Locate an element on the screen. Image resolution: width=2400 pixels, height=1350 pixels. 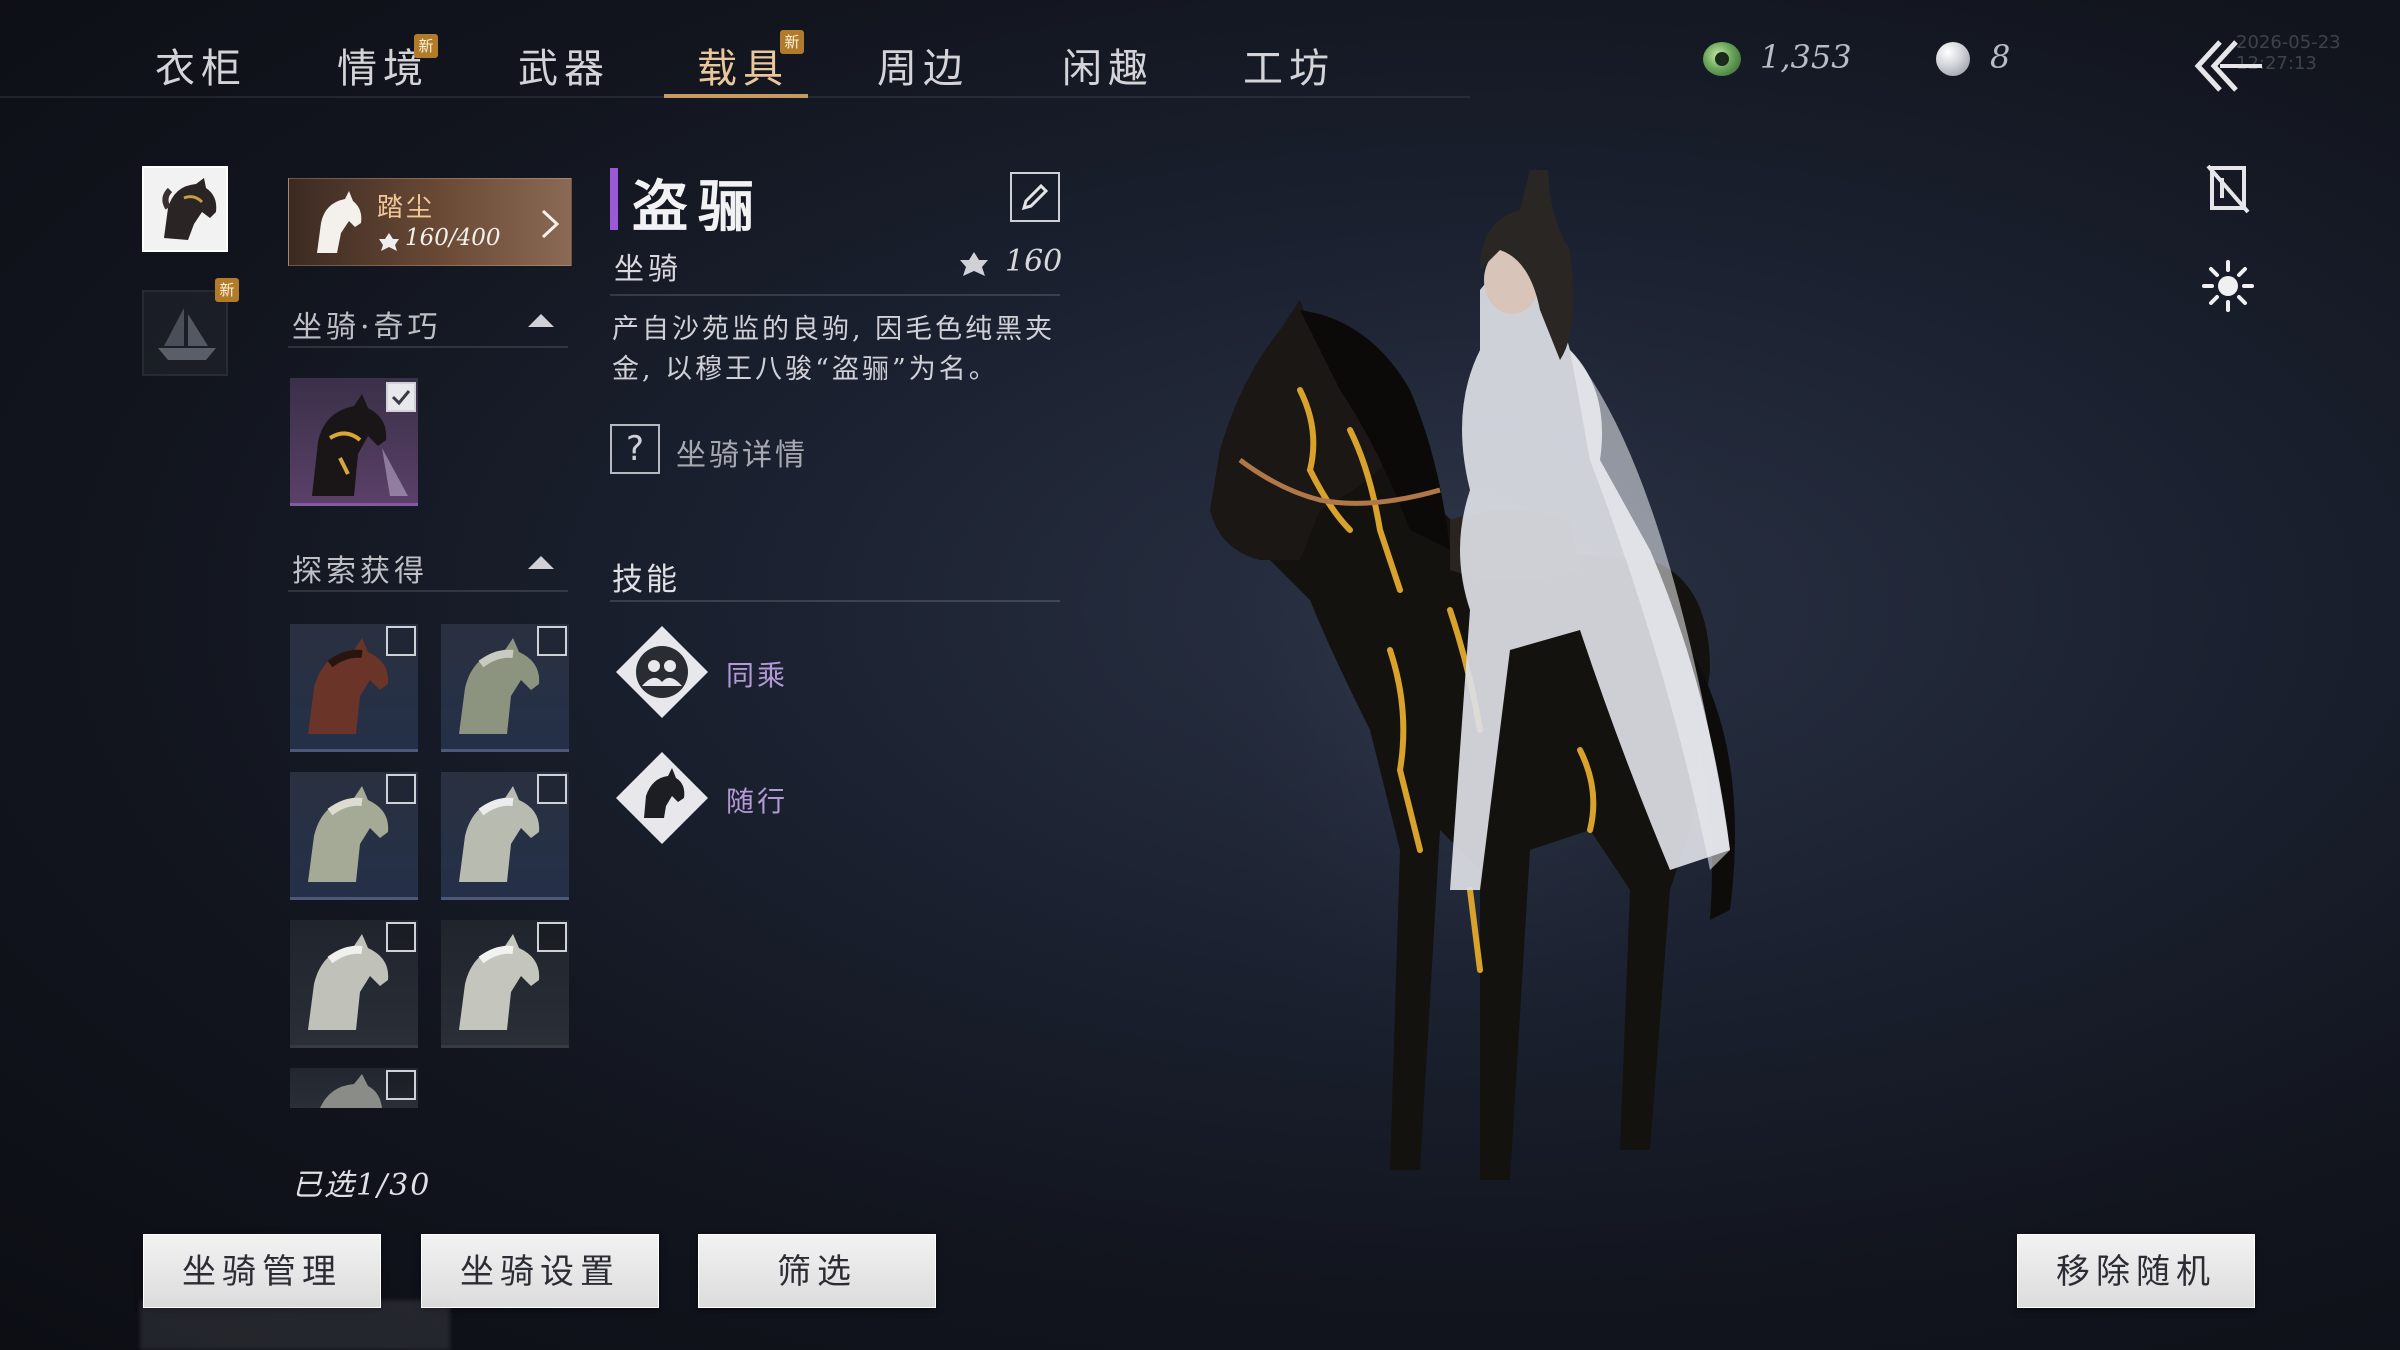
skills-header: 技能 is located at coordinates (646, 580).